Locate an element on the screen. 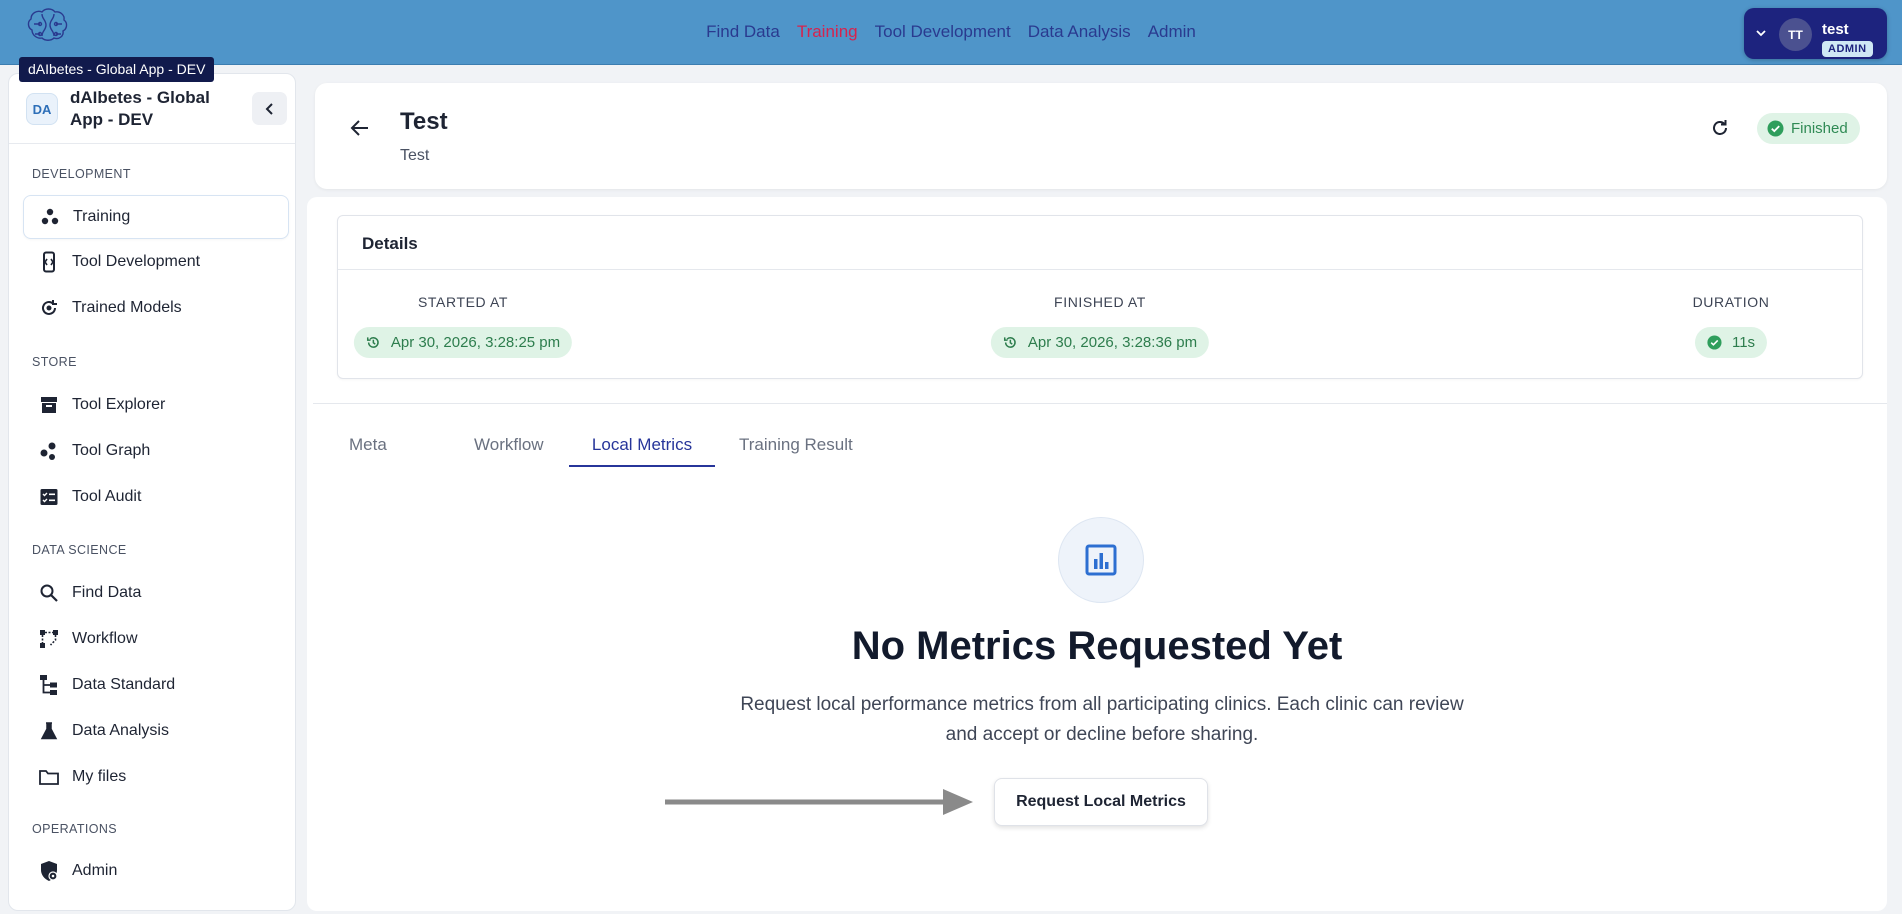 The image size is (1902, 914). topnav-tool-development: Tool Development is located at coordinates (943, 32).